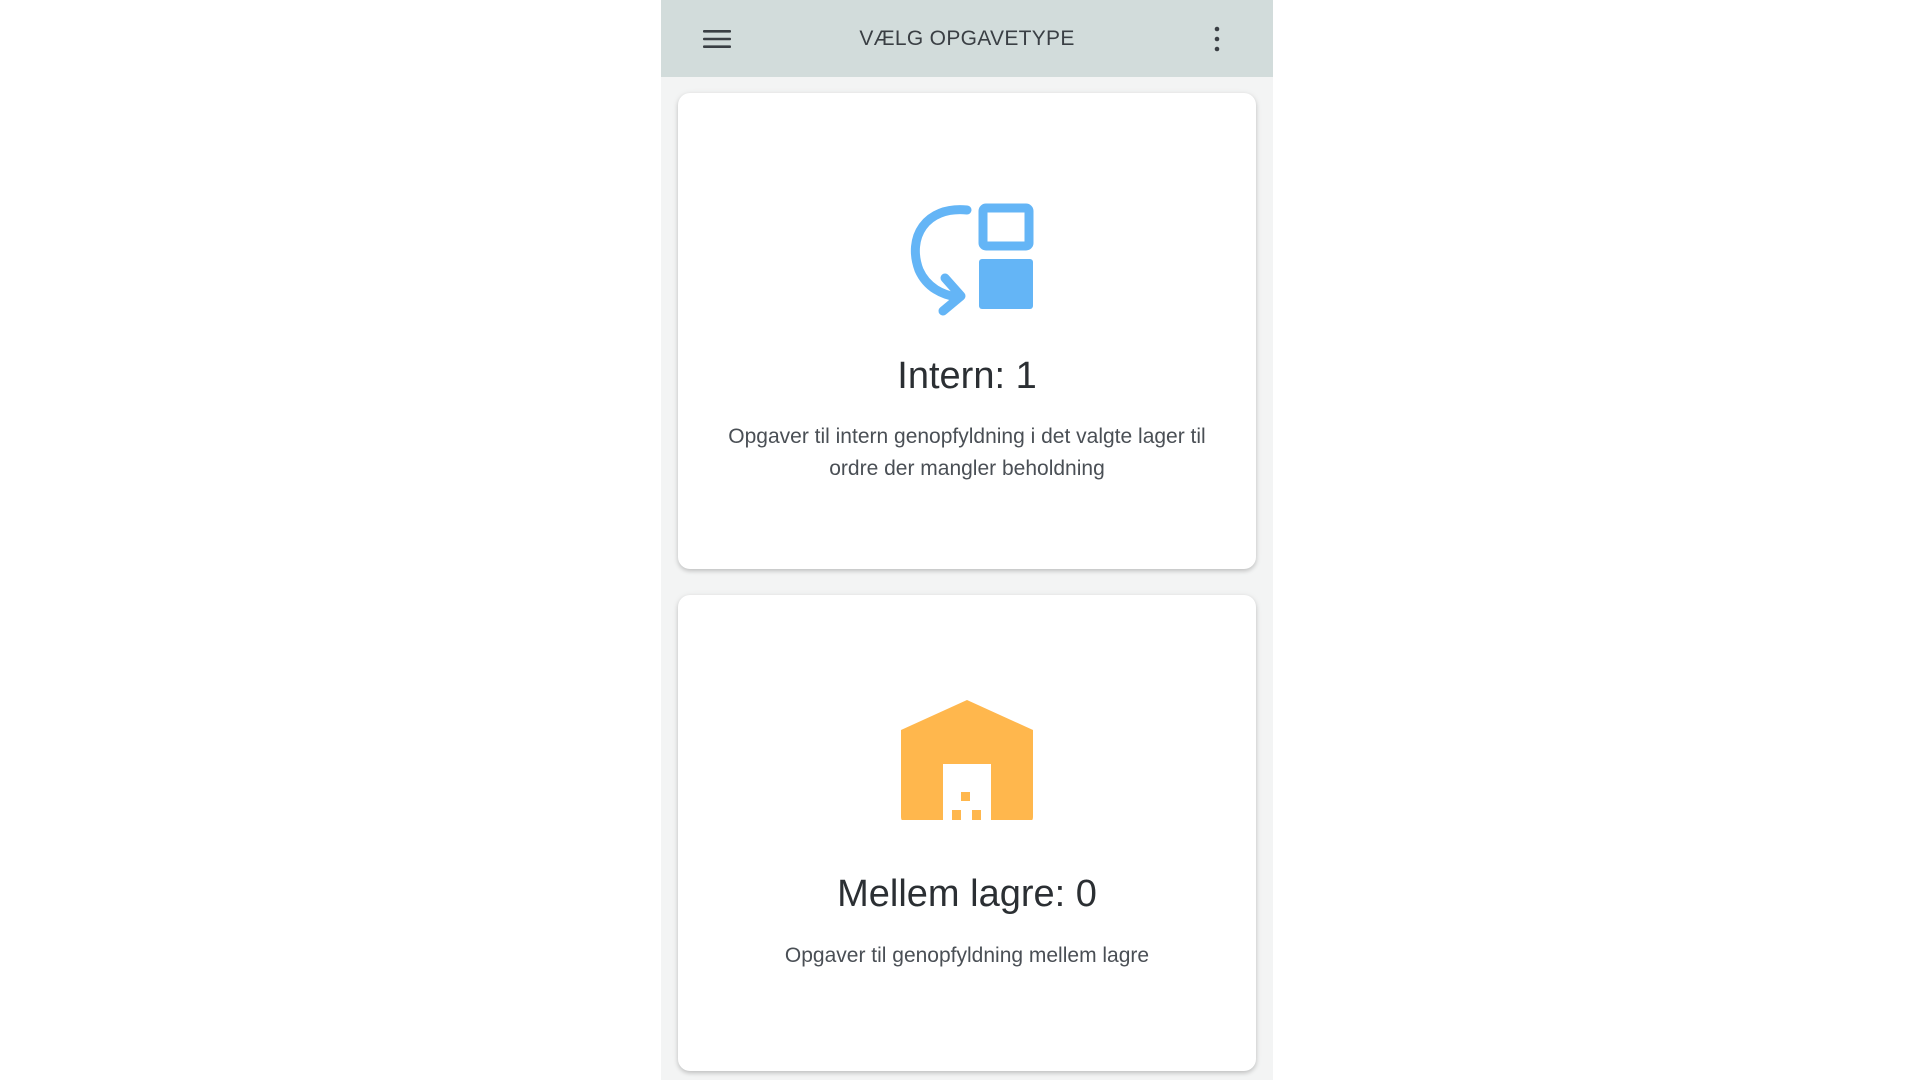 The height and width of the screenshot is (1080, 1920). What do you see at coordinates (967, 376) in the screenshot?
I see `card-title: Intern: 1` at bounding box center [967, 376].